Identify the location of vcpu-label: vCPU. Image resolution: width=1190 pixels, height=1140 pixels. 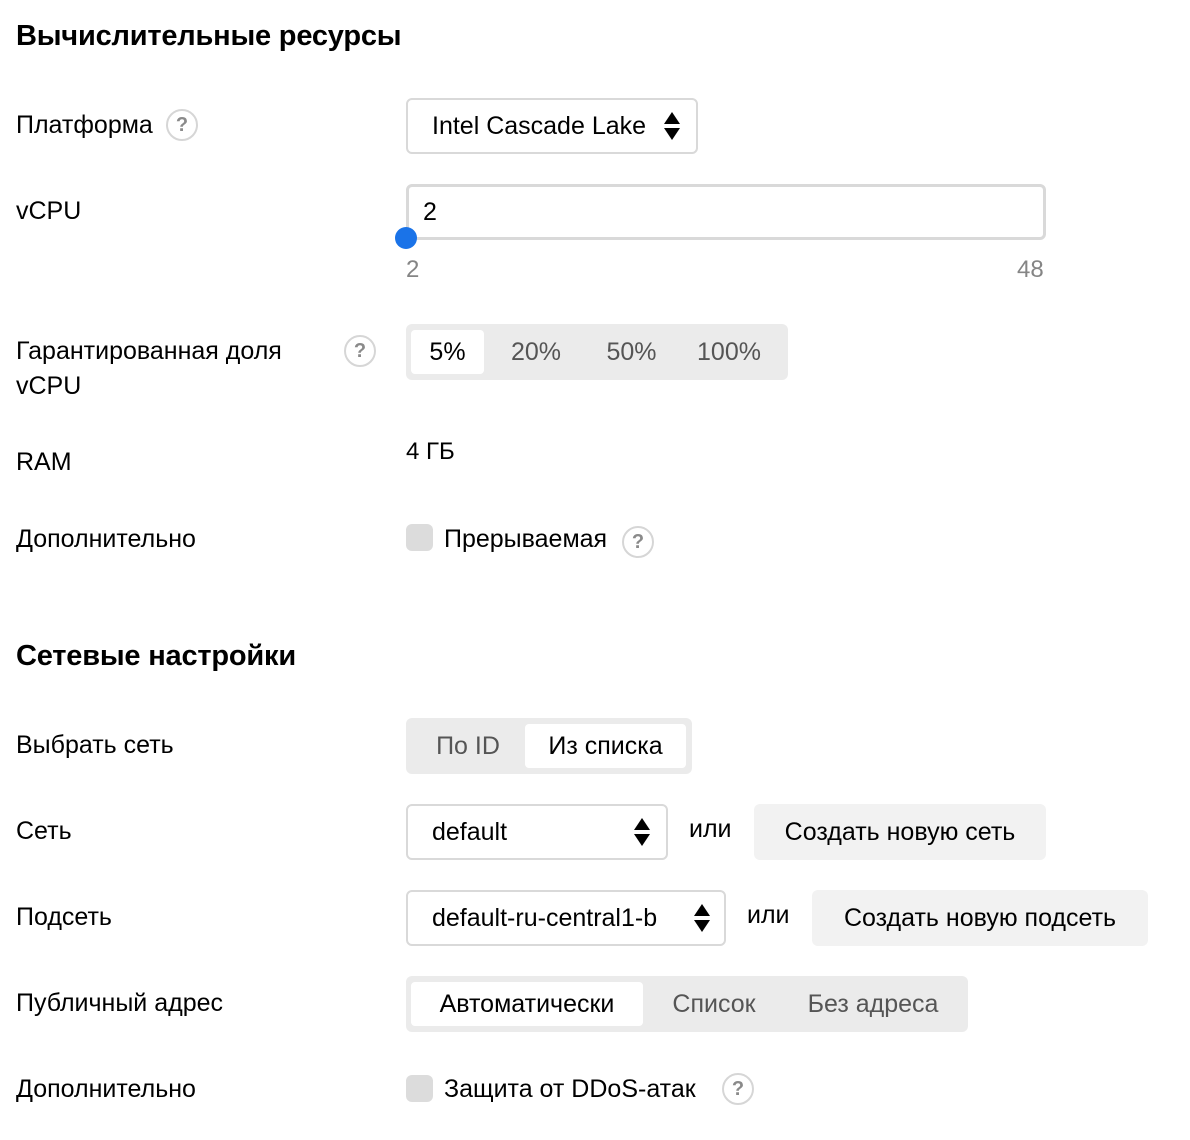
(49, 211).